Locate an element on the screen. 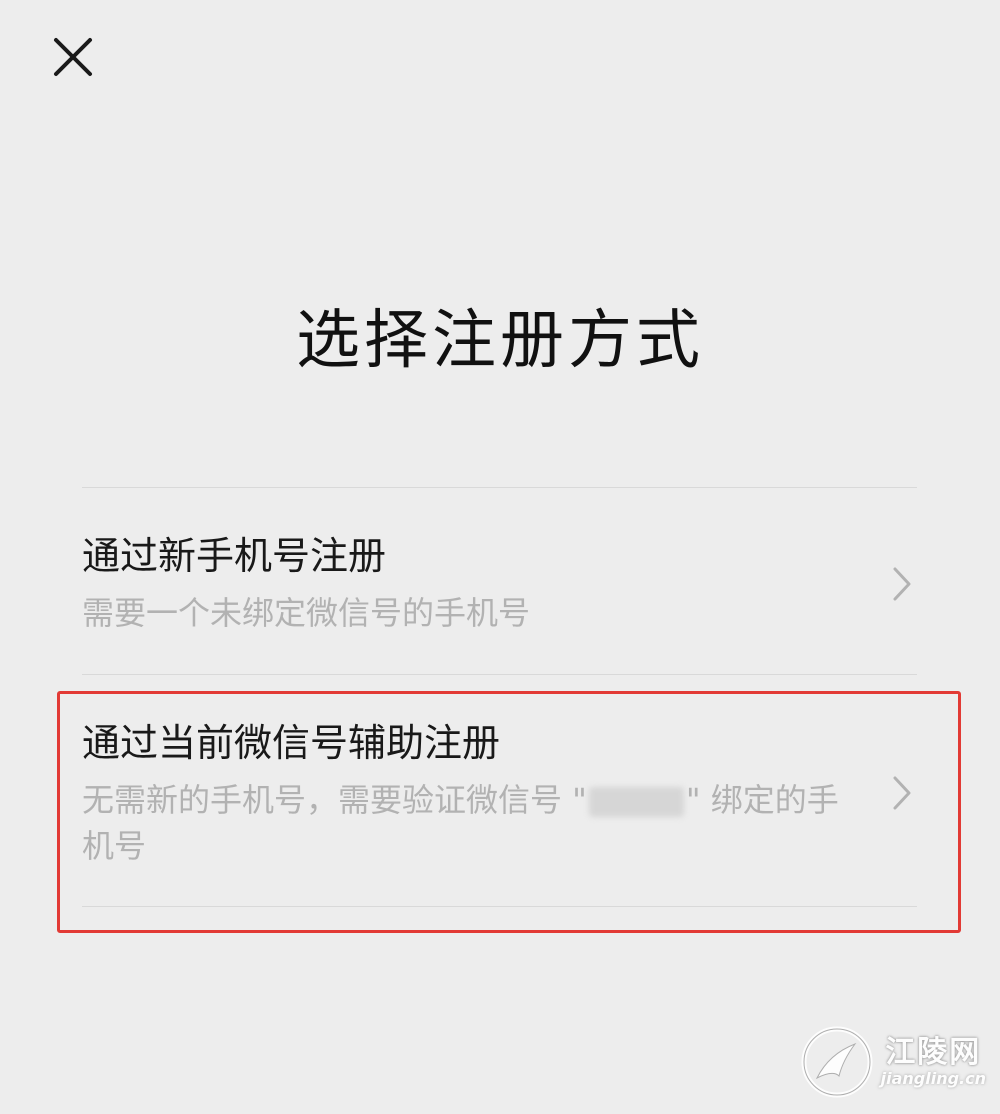  watermark-name: 江陵网 is located at coordinates (933, 1052).